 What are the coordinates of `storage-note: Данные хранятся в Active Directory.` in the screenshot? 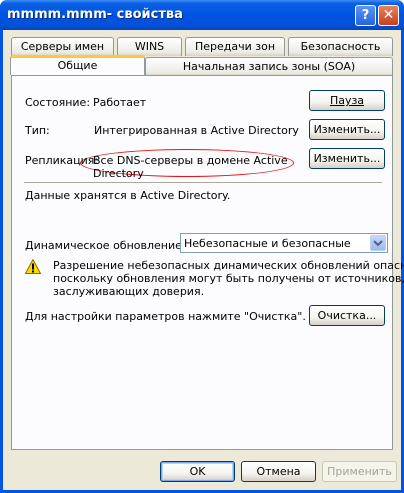 It's located at (128, 195).